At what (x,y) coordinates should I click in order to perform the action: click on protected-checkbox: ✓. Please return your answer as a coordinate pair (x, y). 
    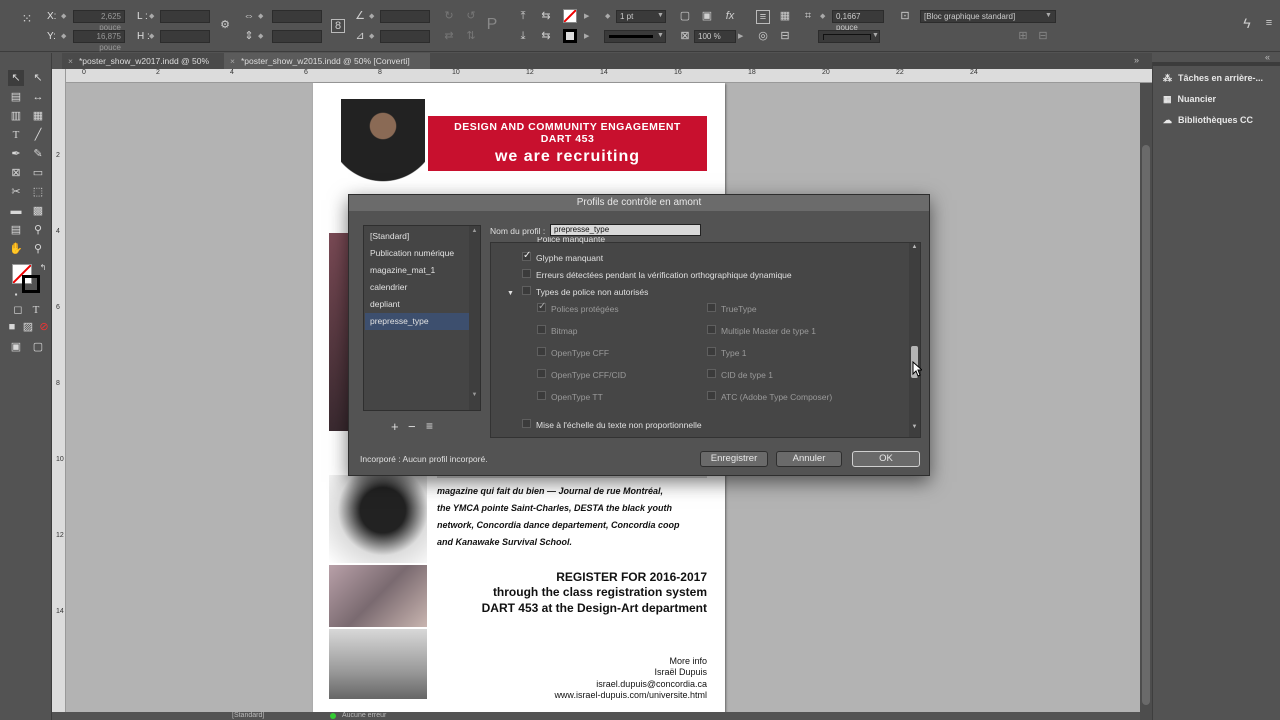
    Looking at the image, I should click on (541, 306).